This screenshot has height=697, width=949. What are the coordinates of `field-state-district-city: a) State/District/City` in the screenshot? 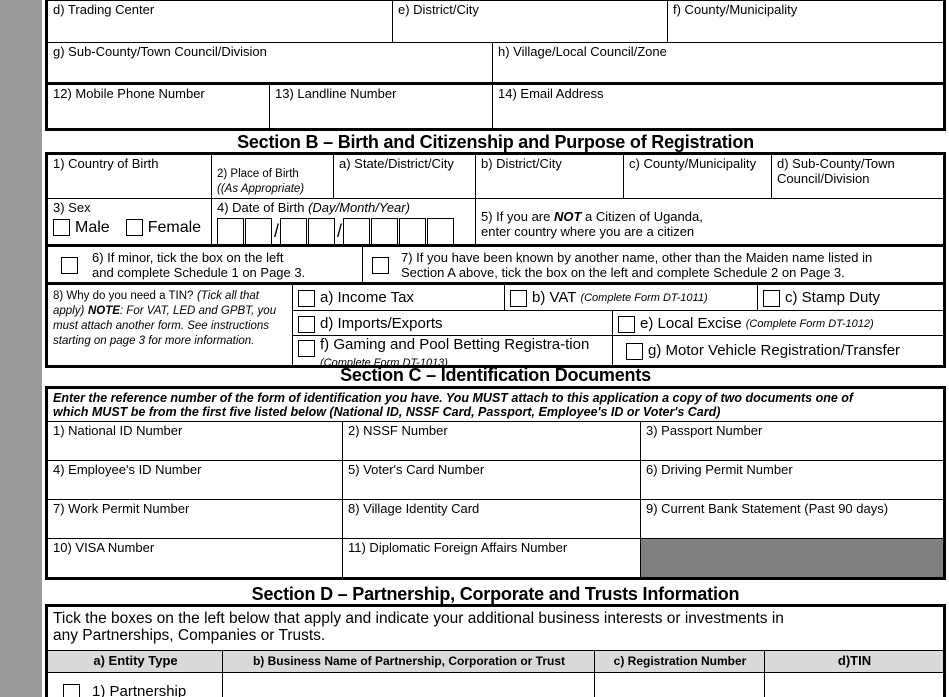 It's located at (405, 176).